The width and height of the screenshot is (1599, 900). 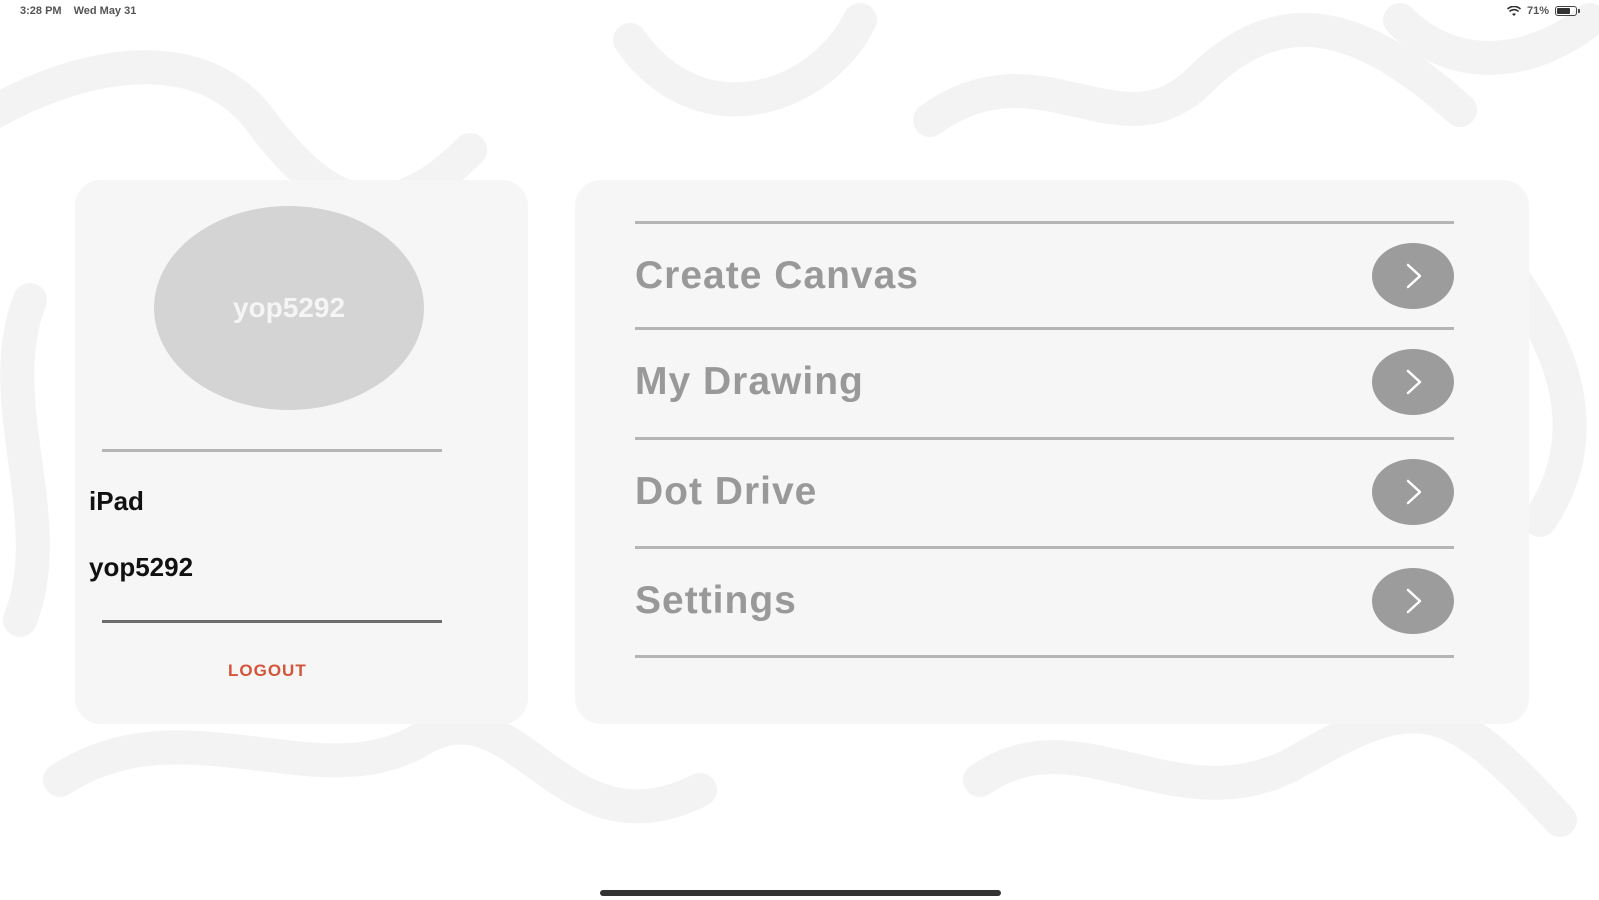 I want to click on device-name: iPad, so click(x=116, y=501).